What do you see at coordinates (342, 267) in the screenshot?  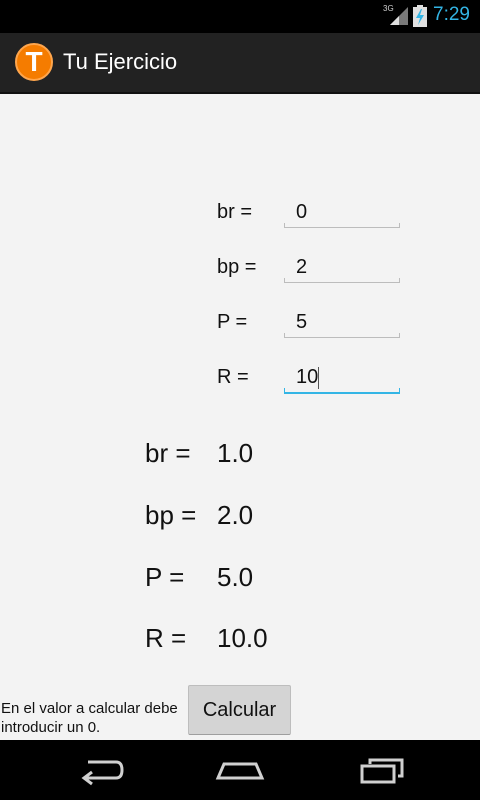 I see `bp-input` at bounding box center [342, 267].